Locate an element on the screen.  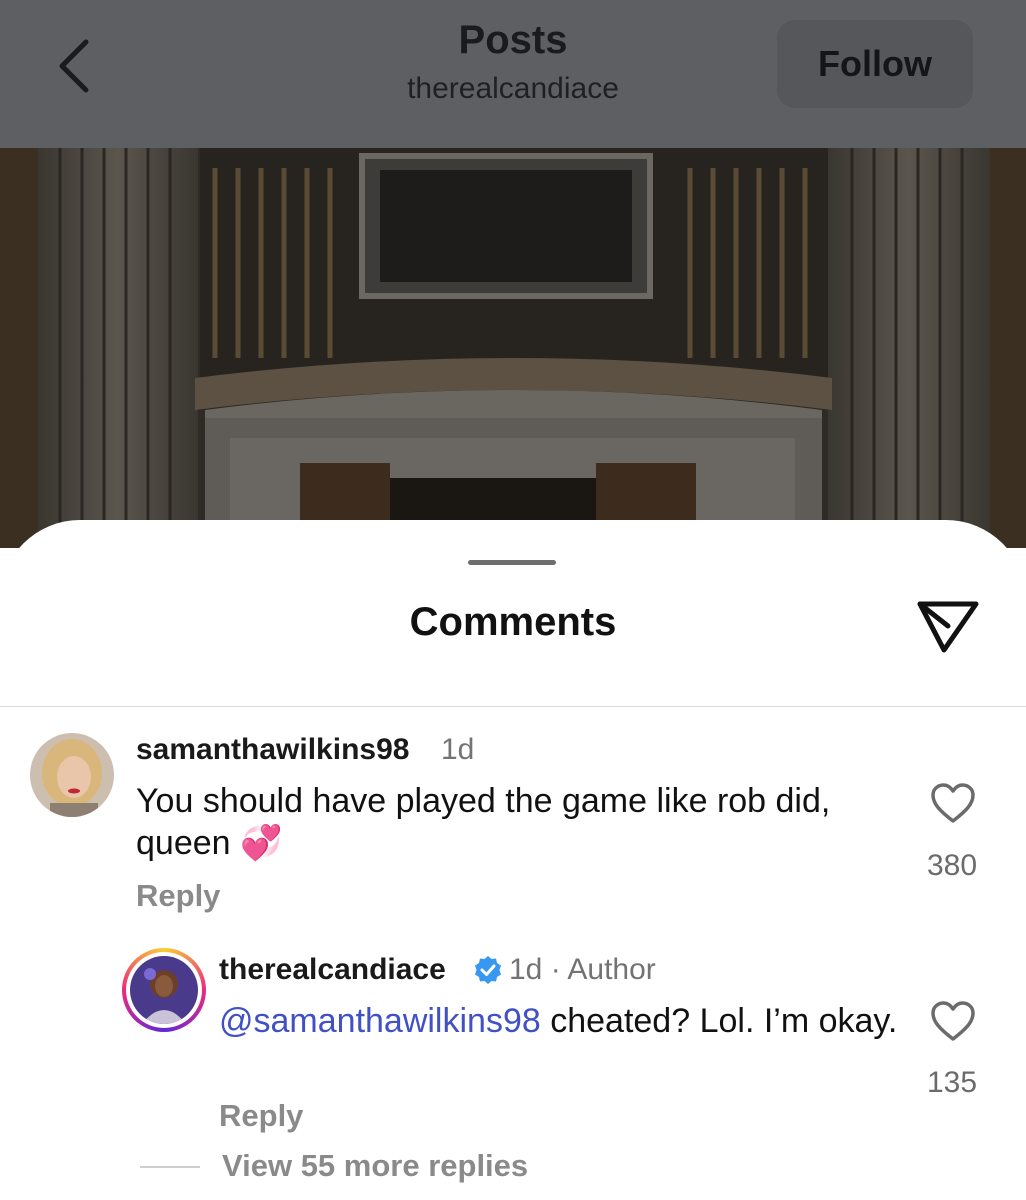
comment-username: samanthawilkins98 is located at coordinates (272, 750).